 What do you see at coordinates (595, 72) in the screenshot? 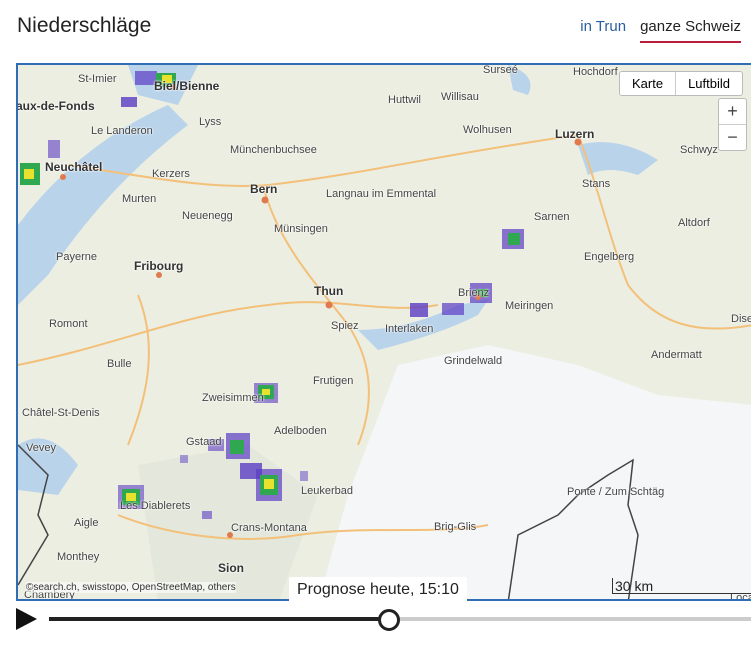
I see `place-label: Hochdorf` at bounding box center [595, 72].